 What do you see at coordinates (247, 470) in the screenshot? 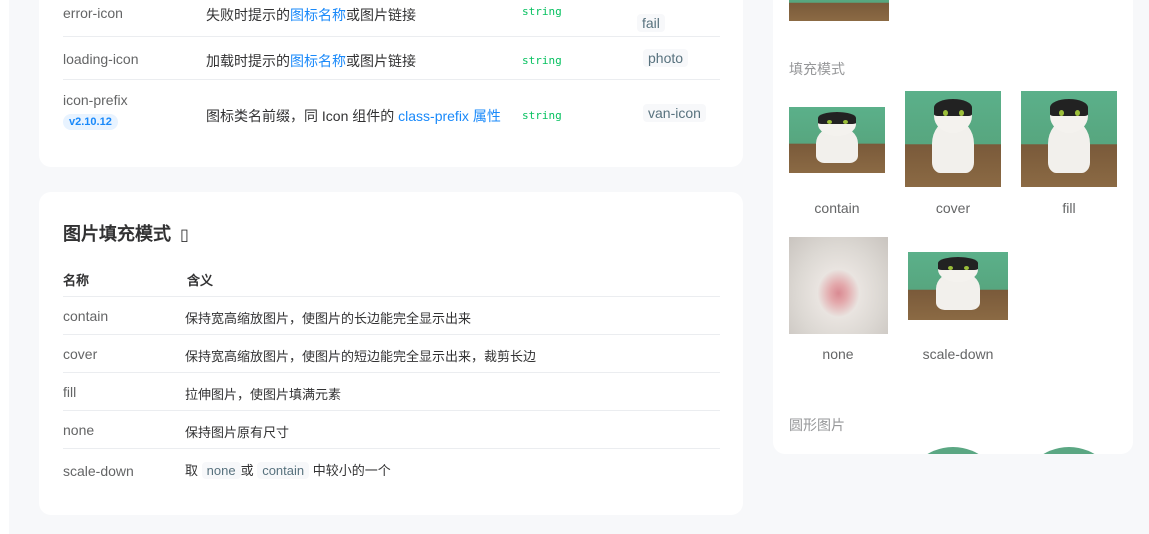
I see `desc-text: 或` at bounding box center [247, 470].